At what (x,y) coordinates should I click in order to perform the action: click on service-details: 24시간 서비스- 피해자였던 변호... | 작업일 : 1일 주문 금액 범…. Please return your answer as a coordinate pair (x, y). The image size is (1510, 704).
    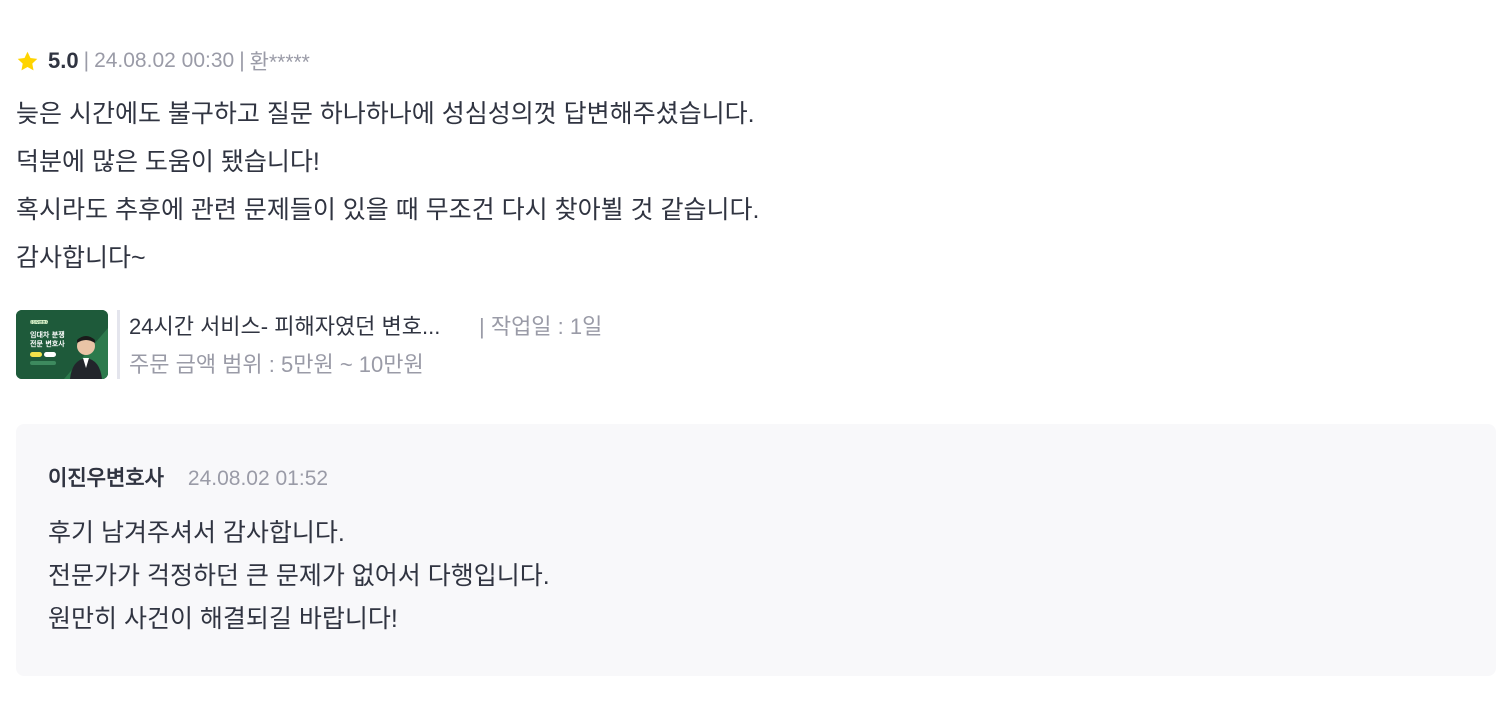
    Looking at the image, I should click on (365, 344).